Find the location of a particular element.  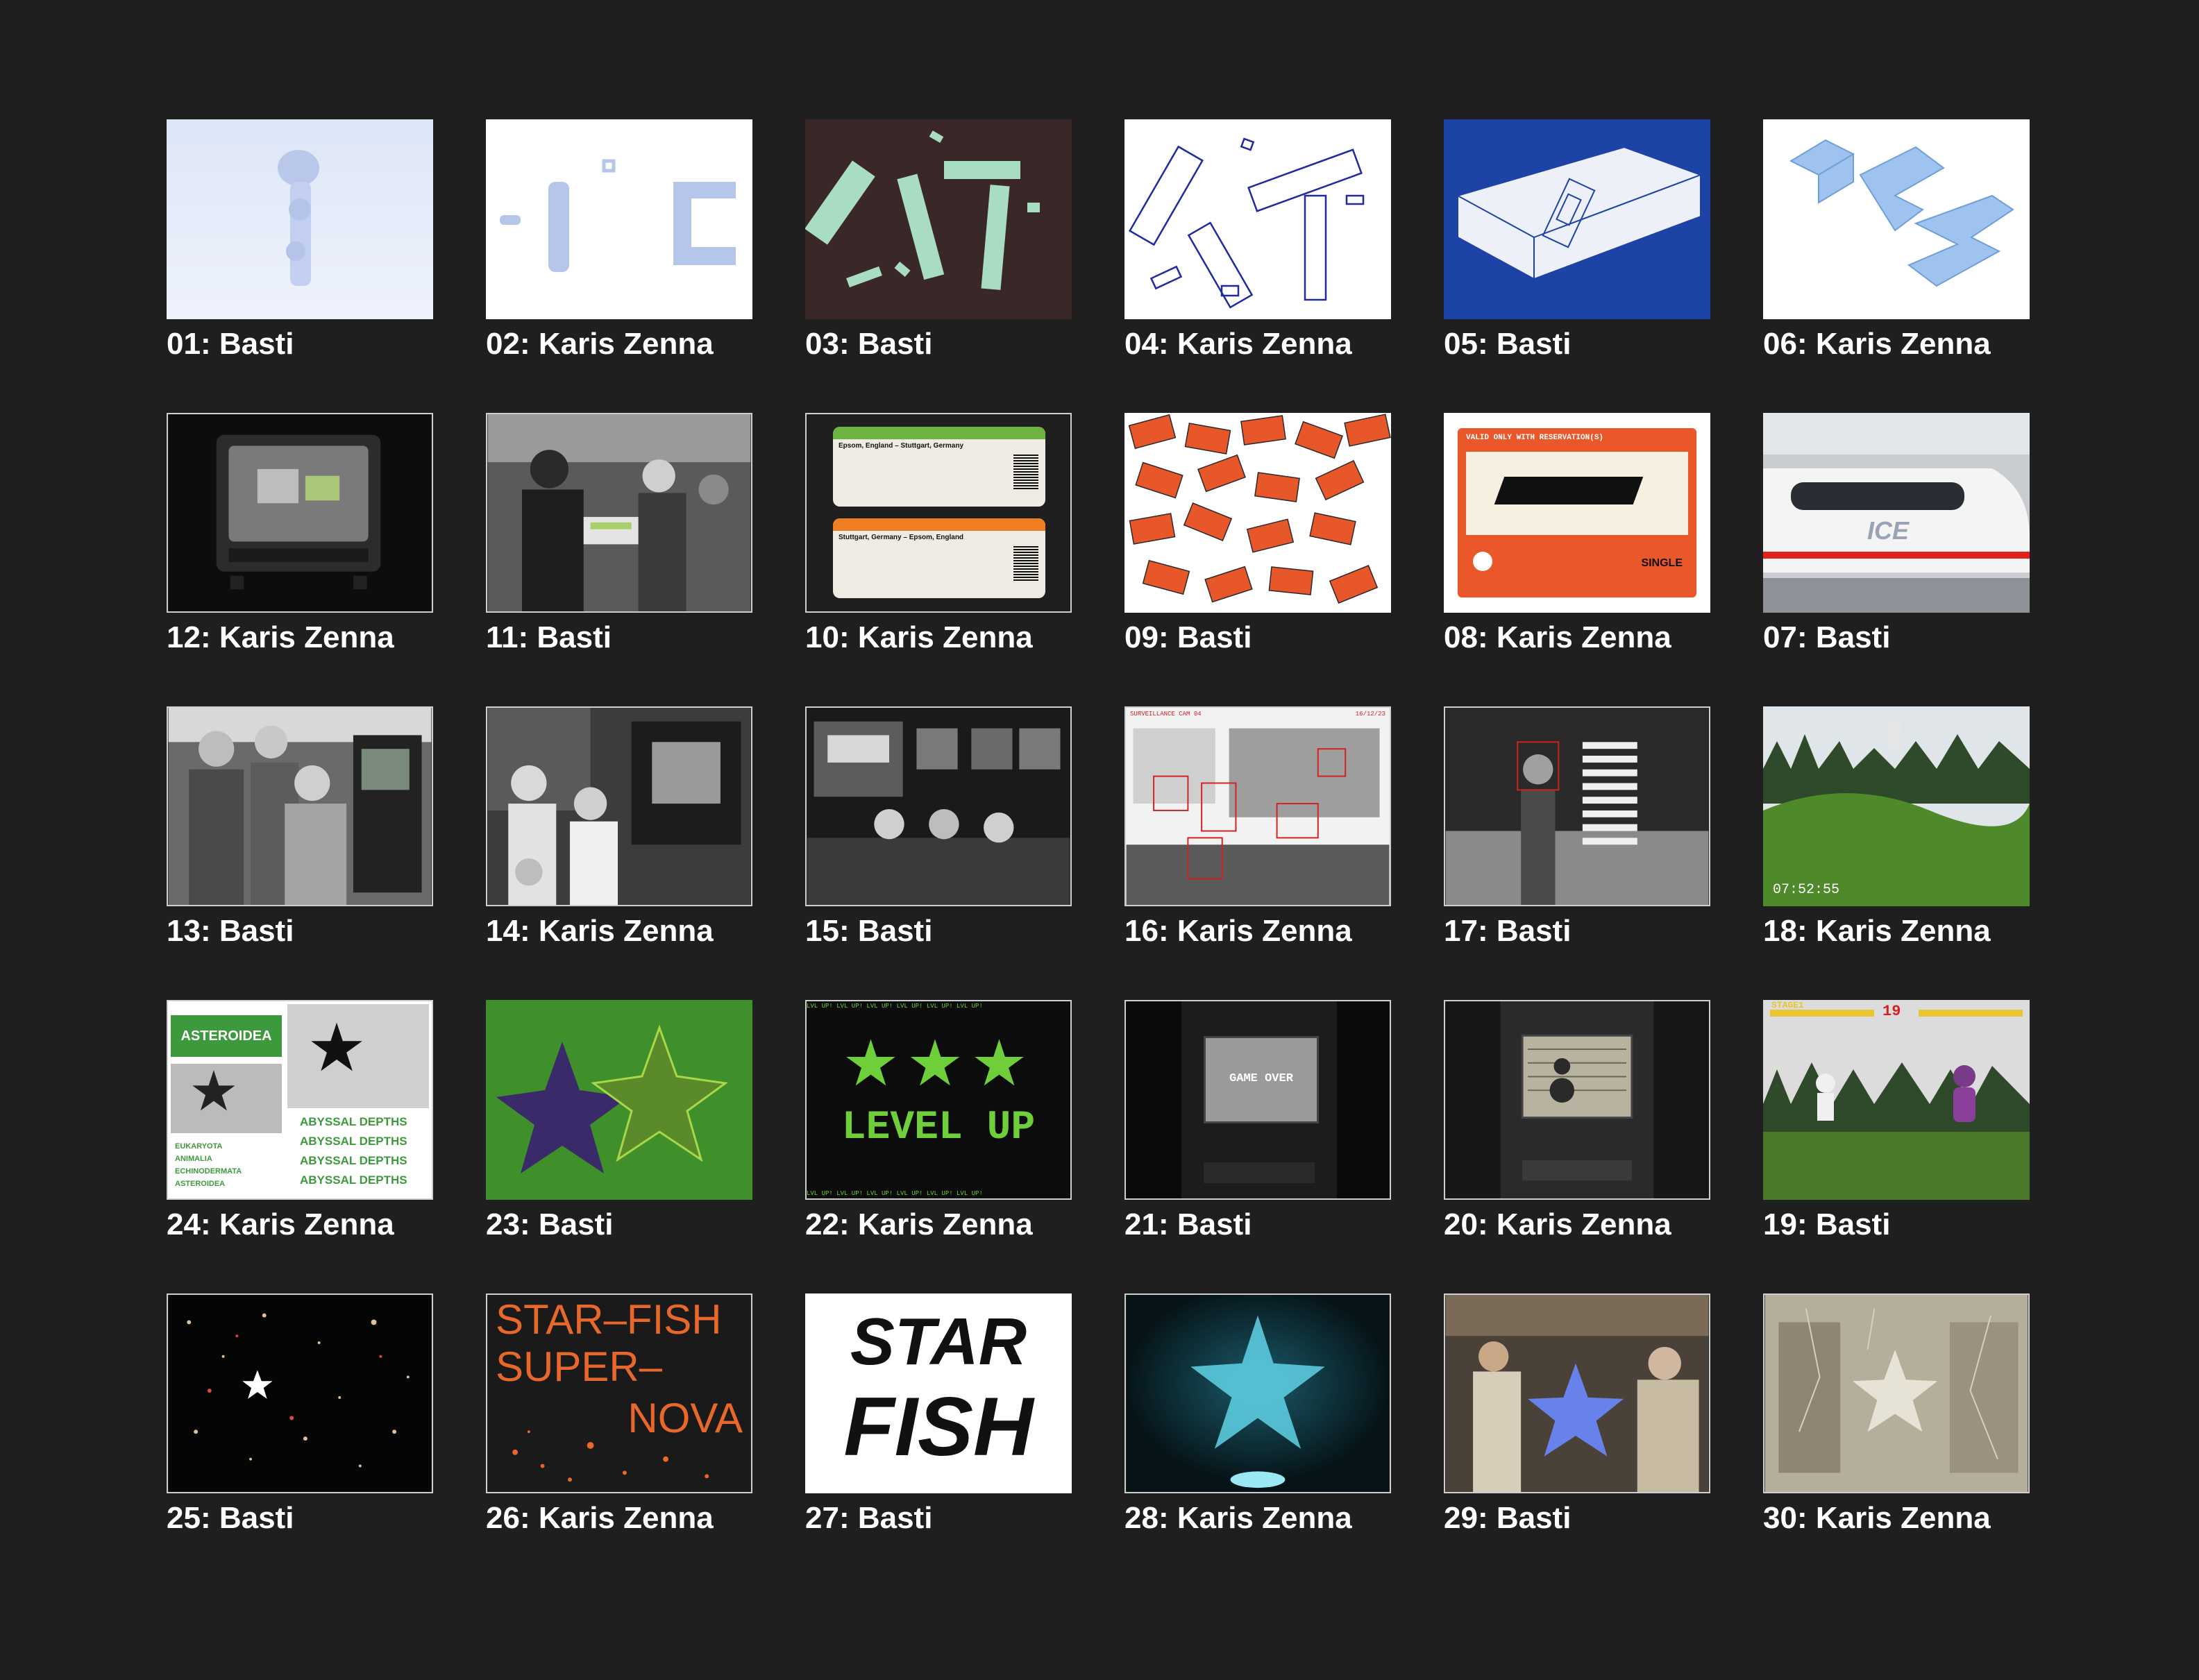

thumb-control-room is located at coordinates (938, 806).